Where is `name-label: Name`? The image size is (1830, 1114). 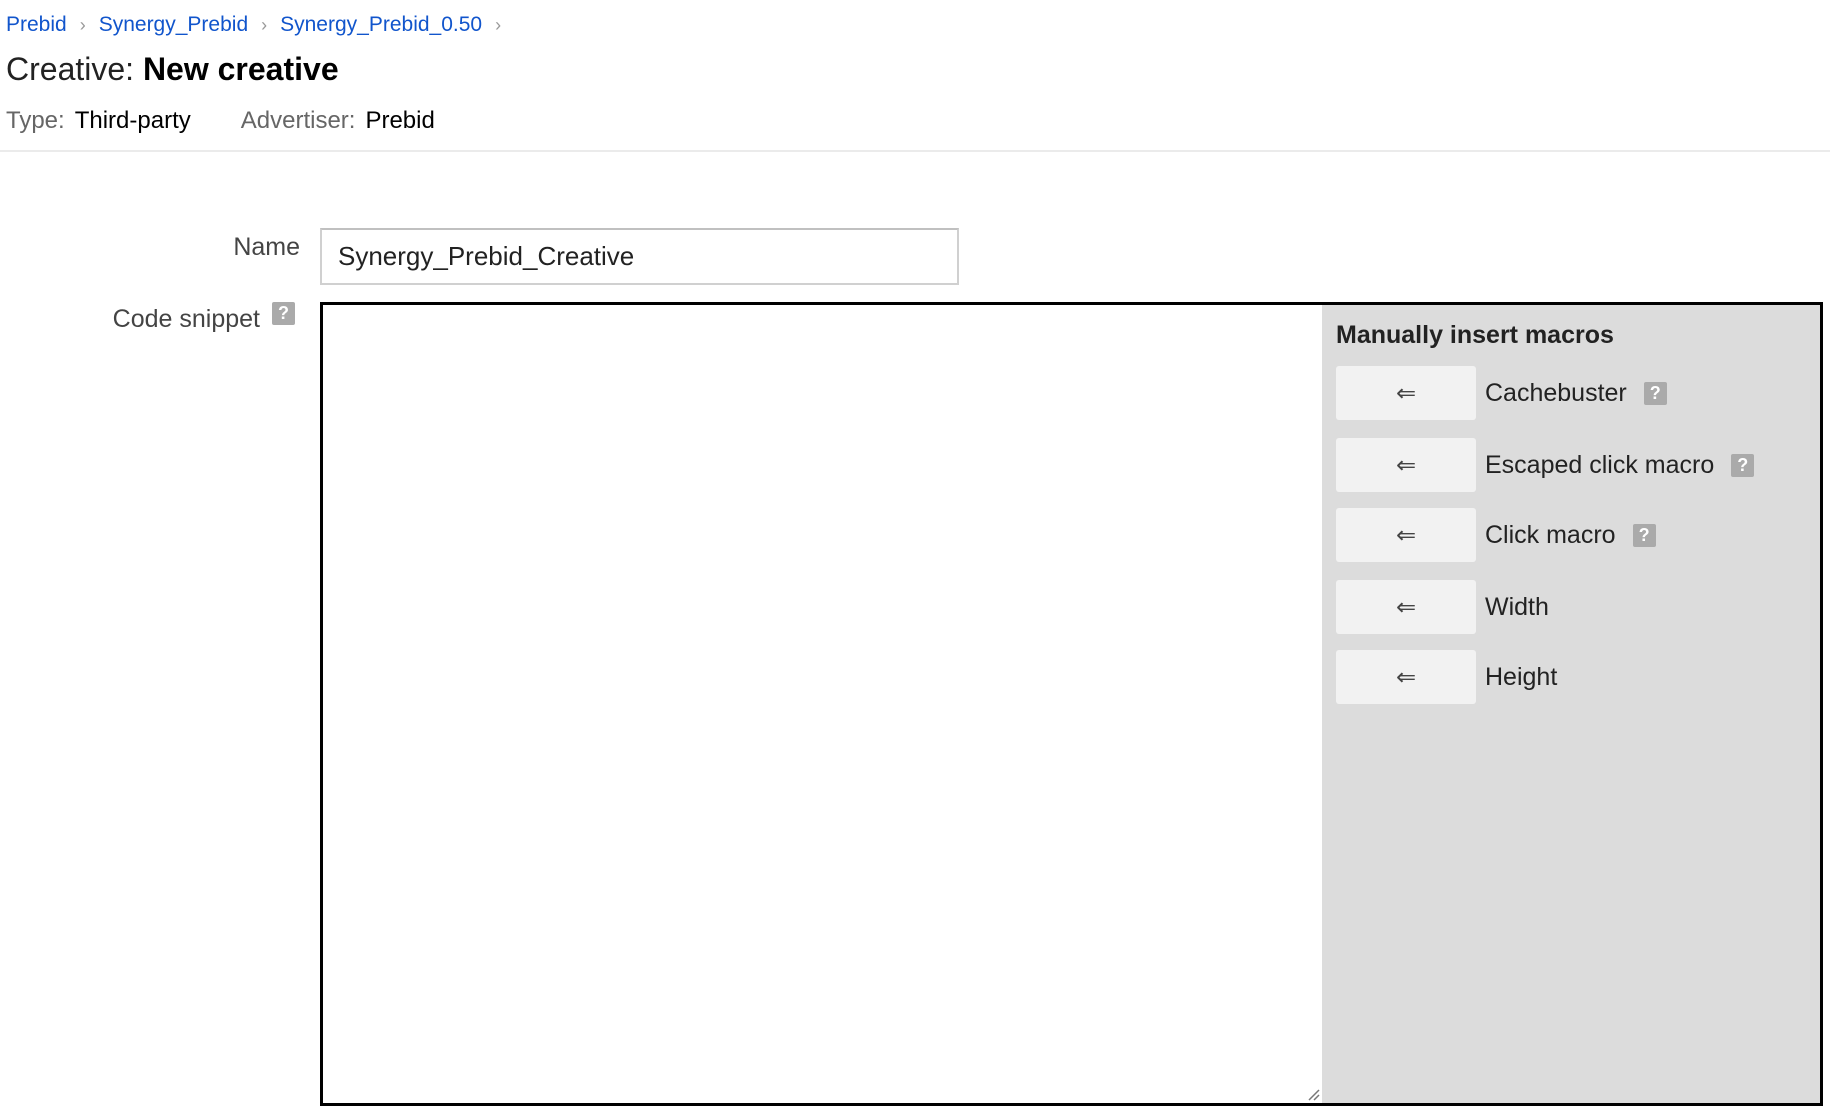
name-label: Name is located at coordinates (266, 247).